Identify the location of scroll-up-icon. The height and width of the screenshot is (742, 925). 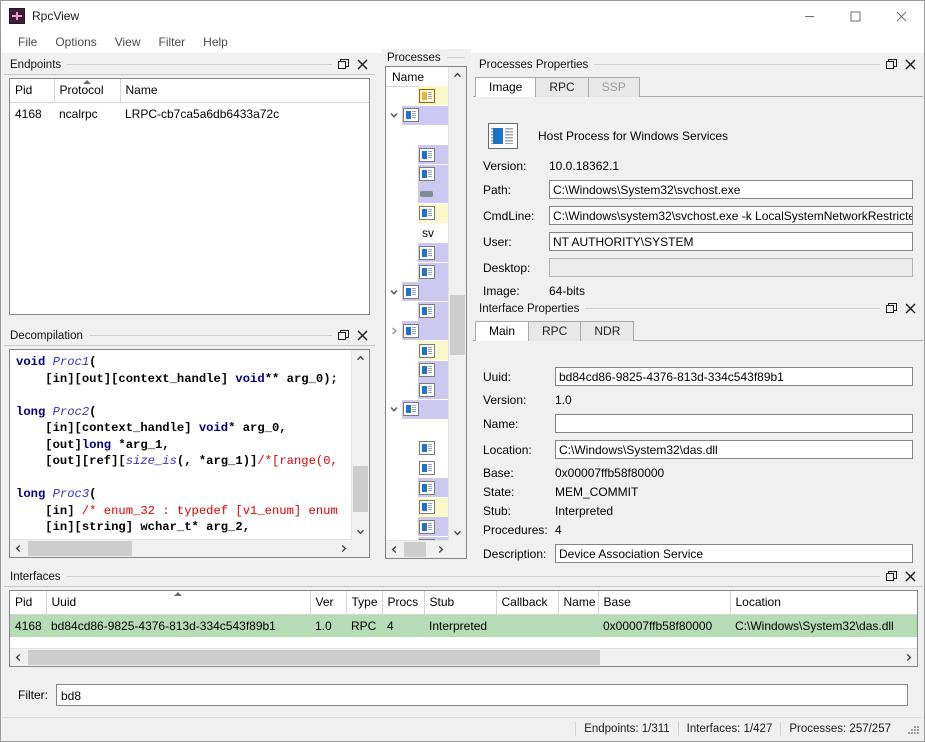
(360, 358).